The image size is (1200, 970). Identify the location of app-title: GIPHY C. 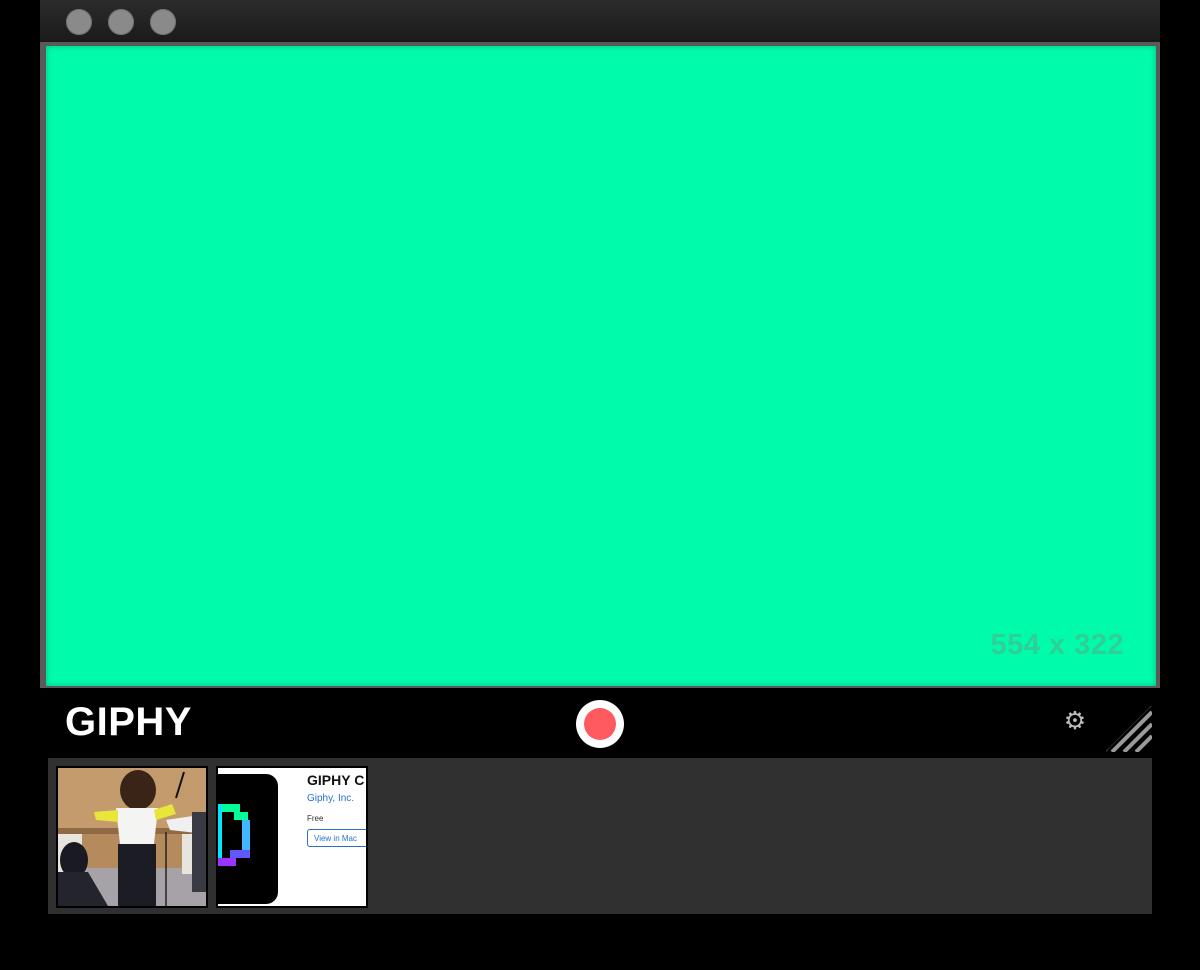
(336, 780).